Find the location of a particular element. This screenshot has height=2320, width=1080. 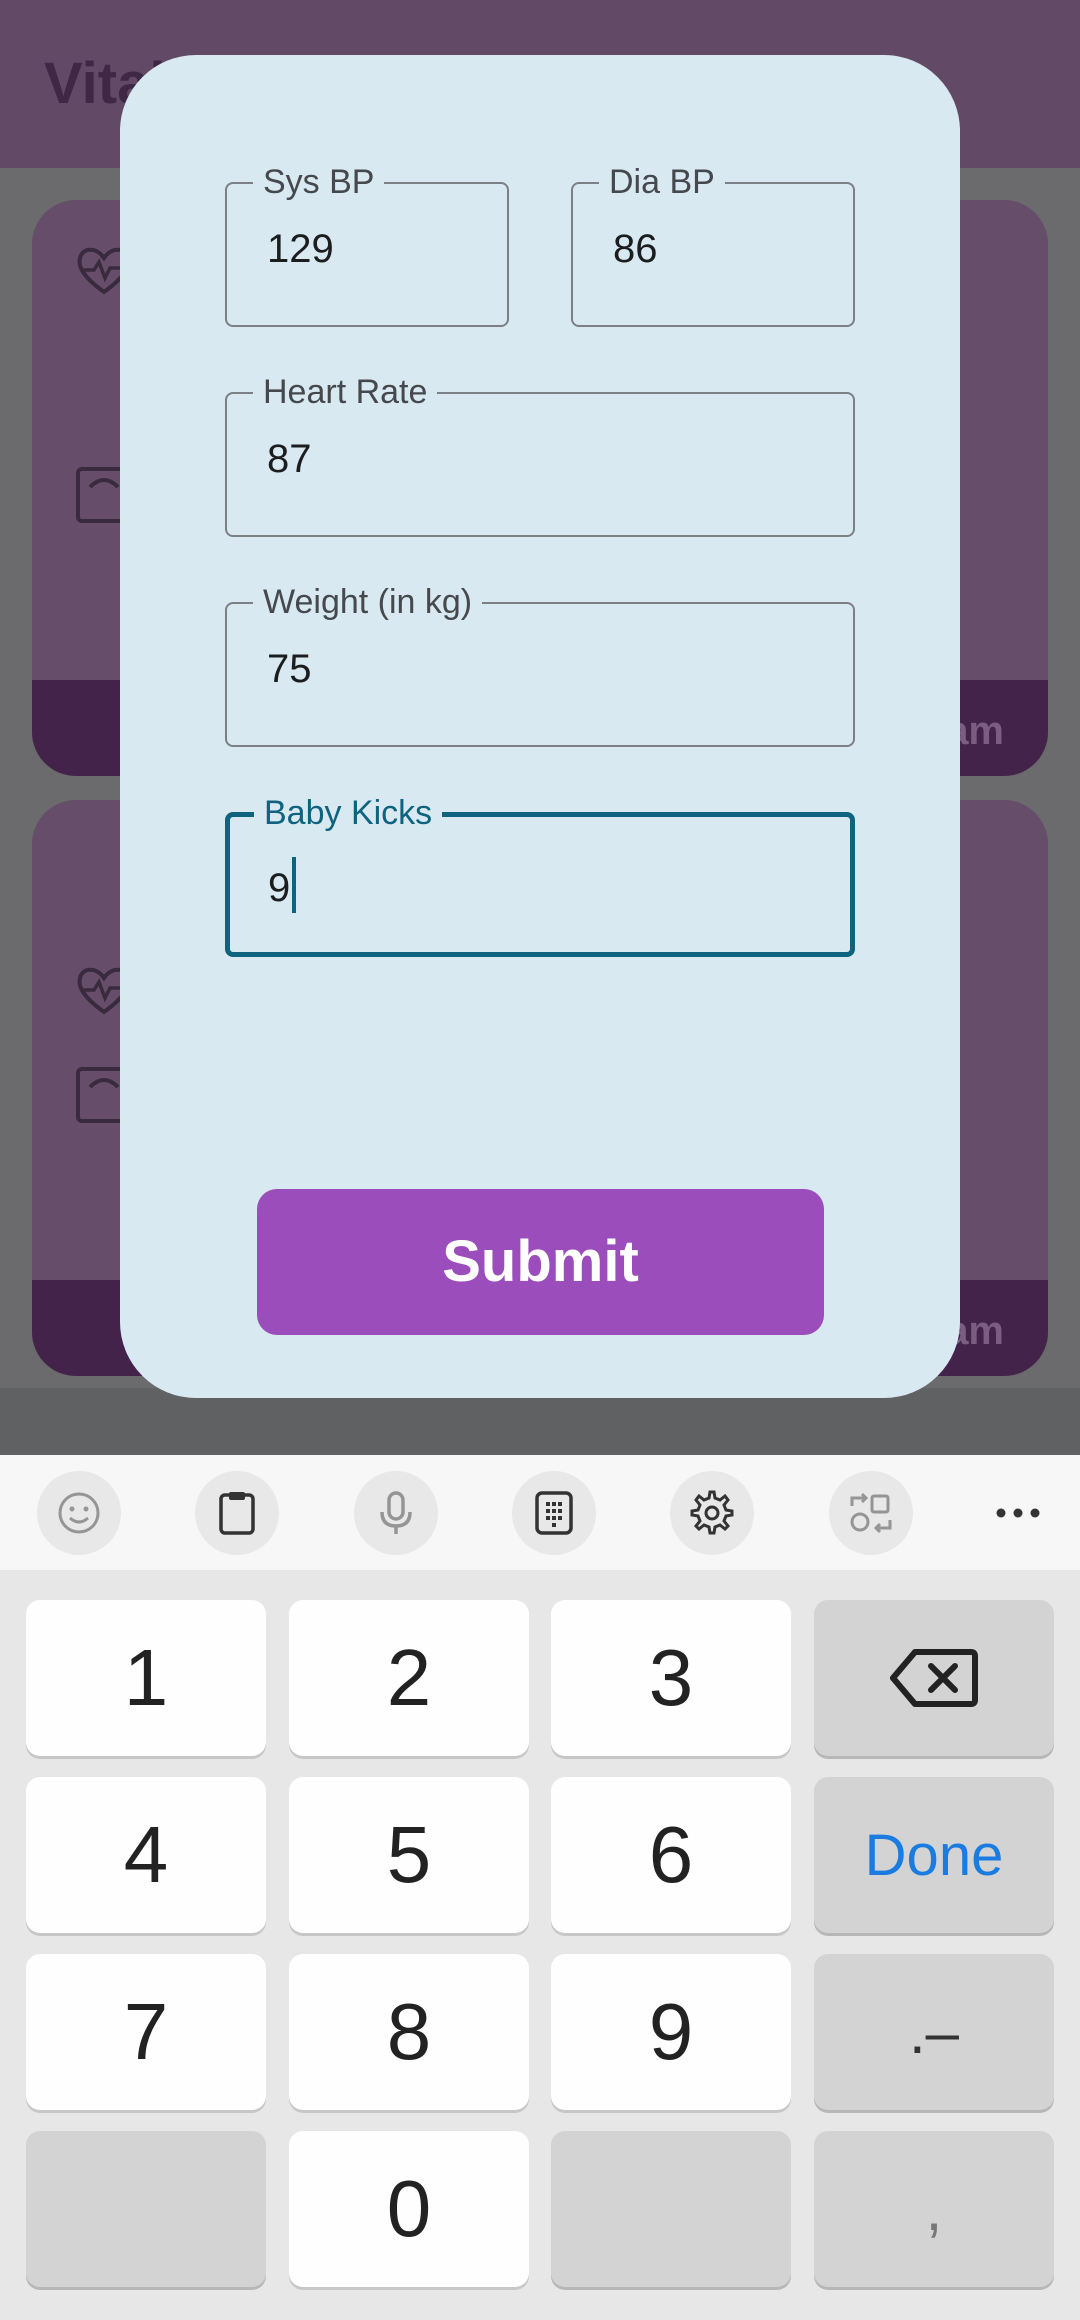

keyboard-toolbar is located at coordinates (540, 1512).